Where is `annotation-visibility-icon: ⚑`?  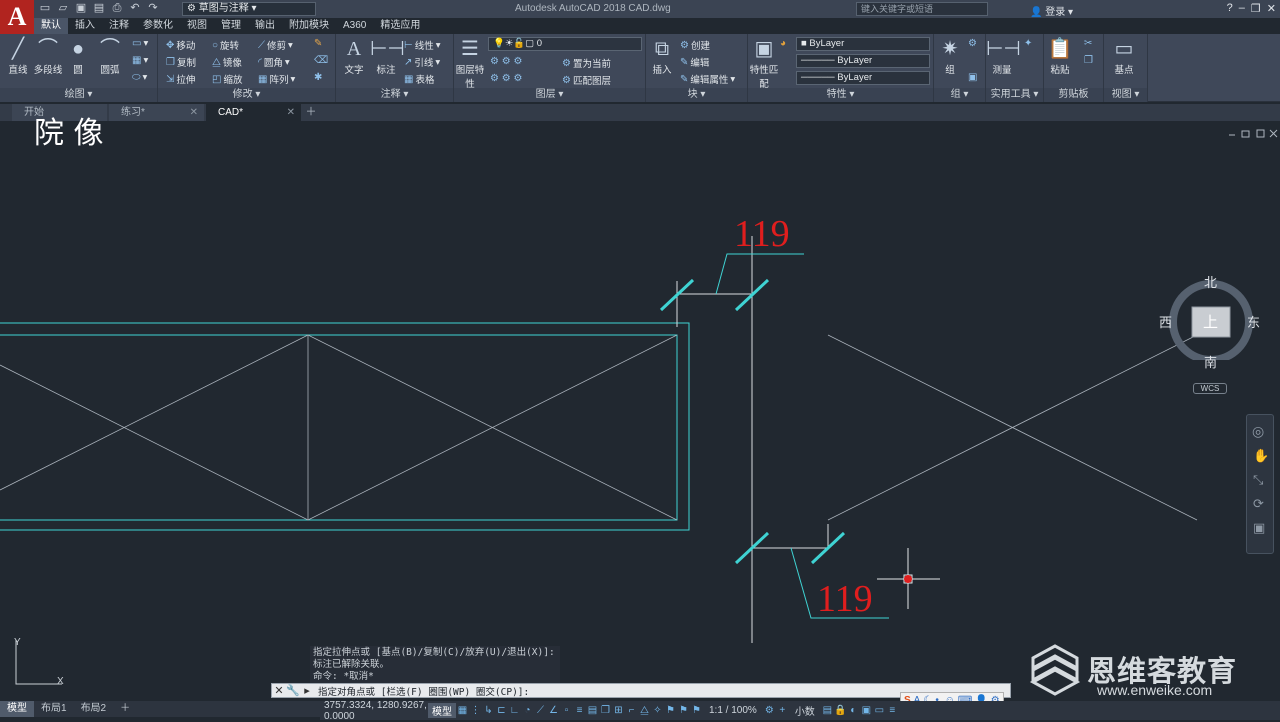
annotation-visibility-icon: ⚑ is located at coordinates (670, 710).